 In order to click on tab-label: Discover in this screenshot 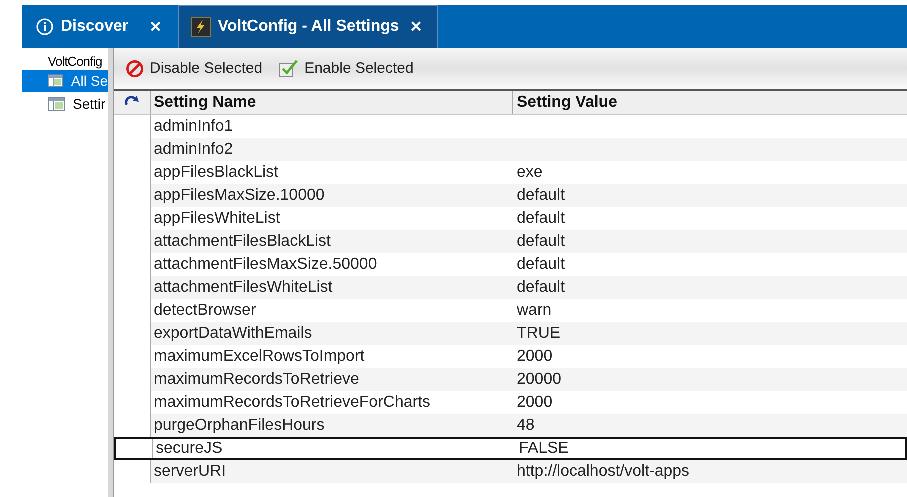, I will do `click(95, 27)`.